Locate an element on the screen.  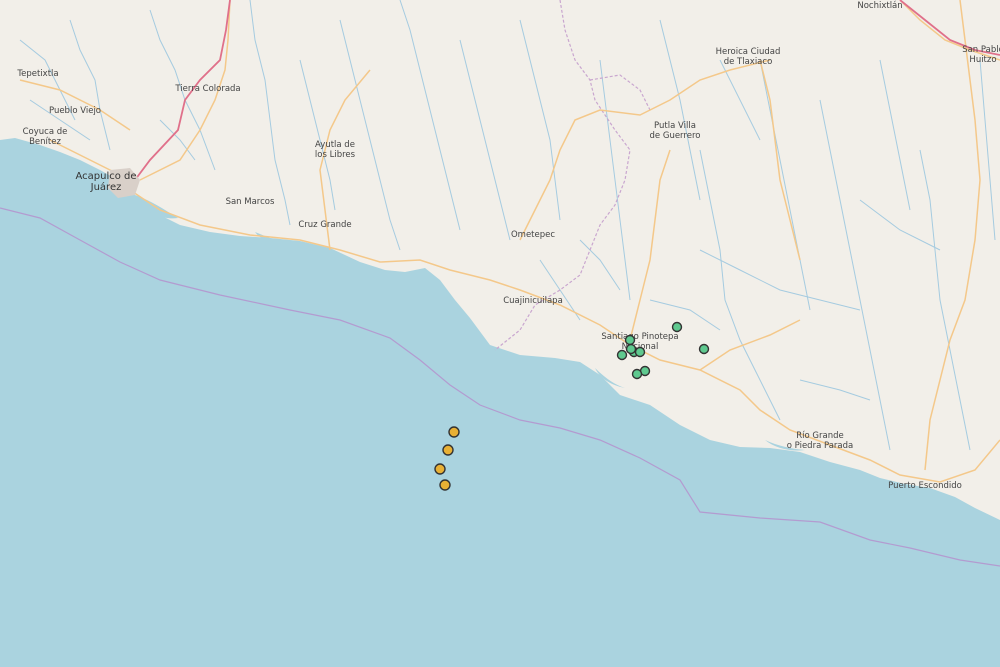
label-putla-villa-de-guerrero: Putla Villa de Guerrero is located at coordinates (675, 131).